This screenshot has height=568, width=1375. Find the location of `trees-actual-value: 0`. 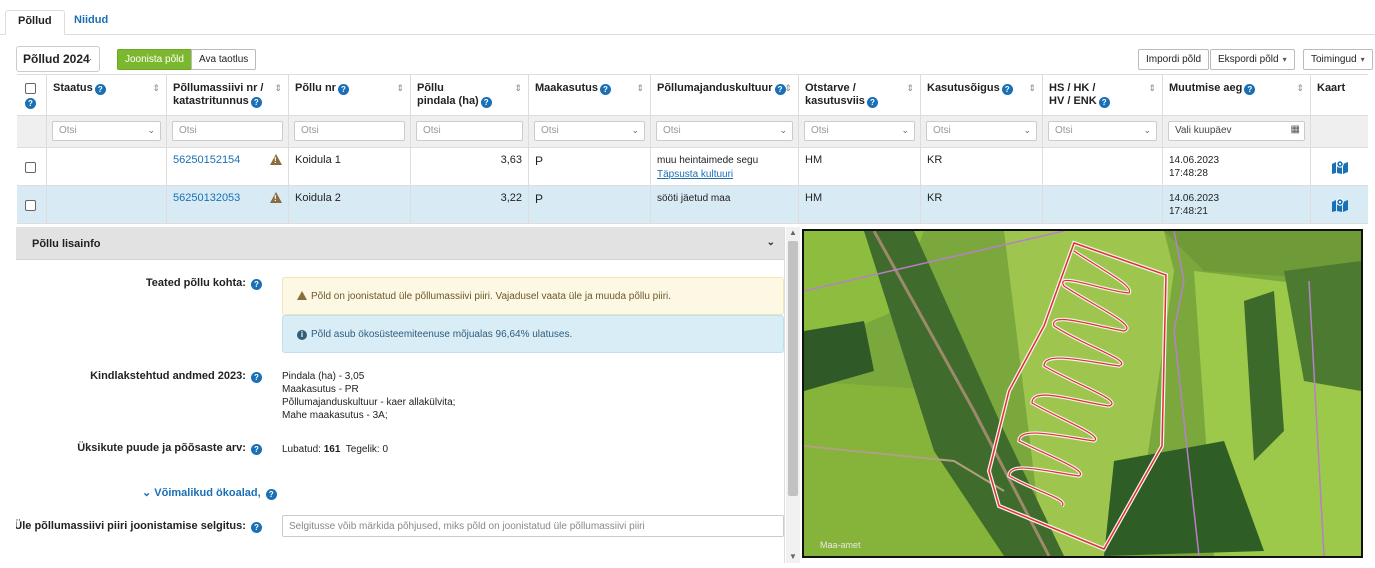

trees-actual-value: 0 is located at coordinates (385, 449).